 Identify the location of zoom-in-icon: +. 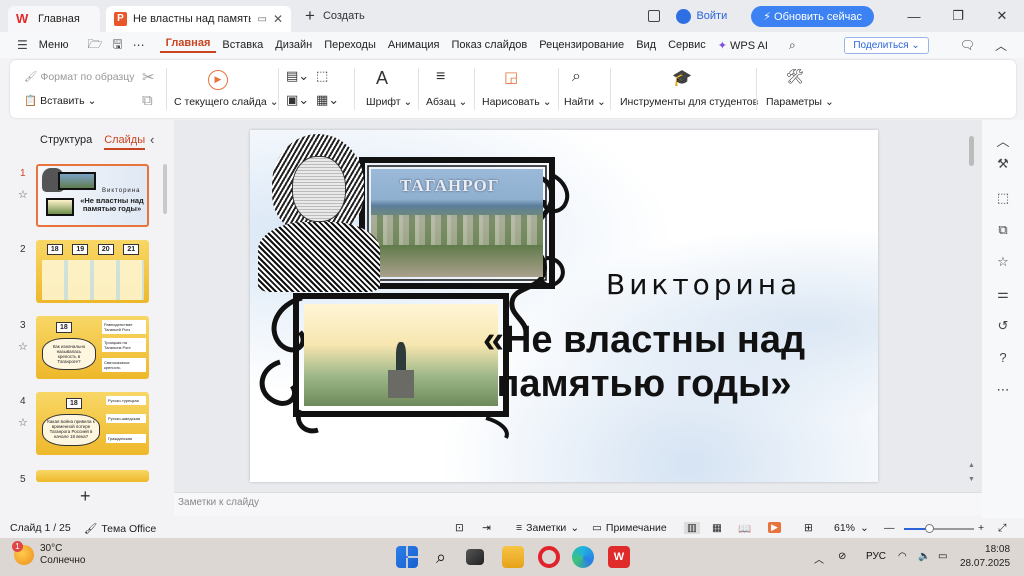
(981, 528).